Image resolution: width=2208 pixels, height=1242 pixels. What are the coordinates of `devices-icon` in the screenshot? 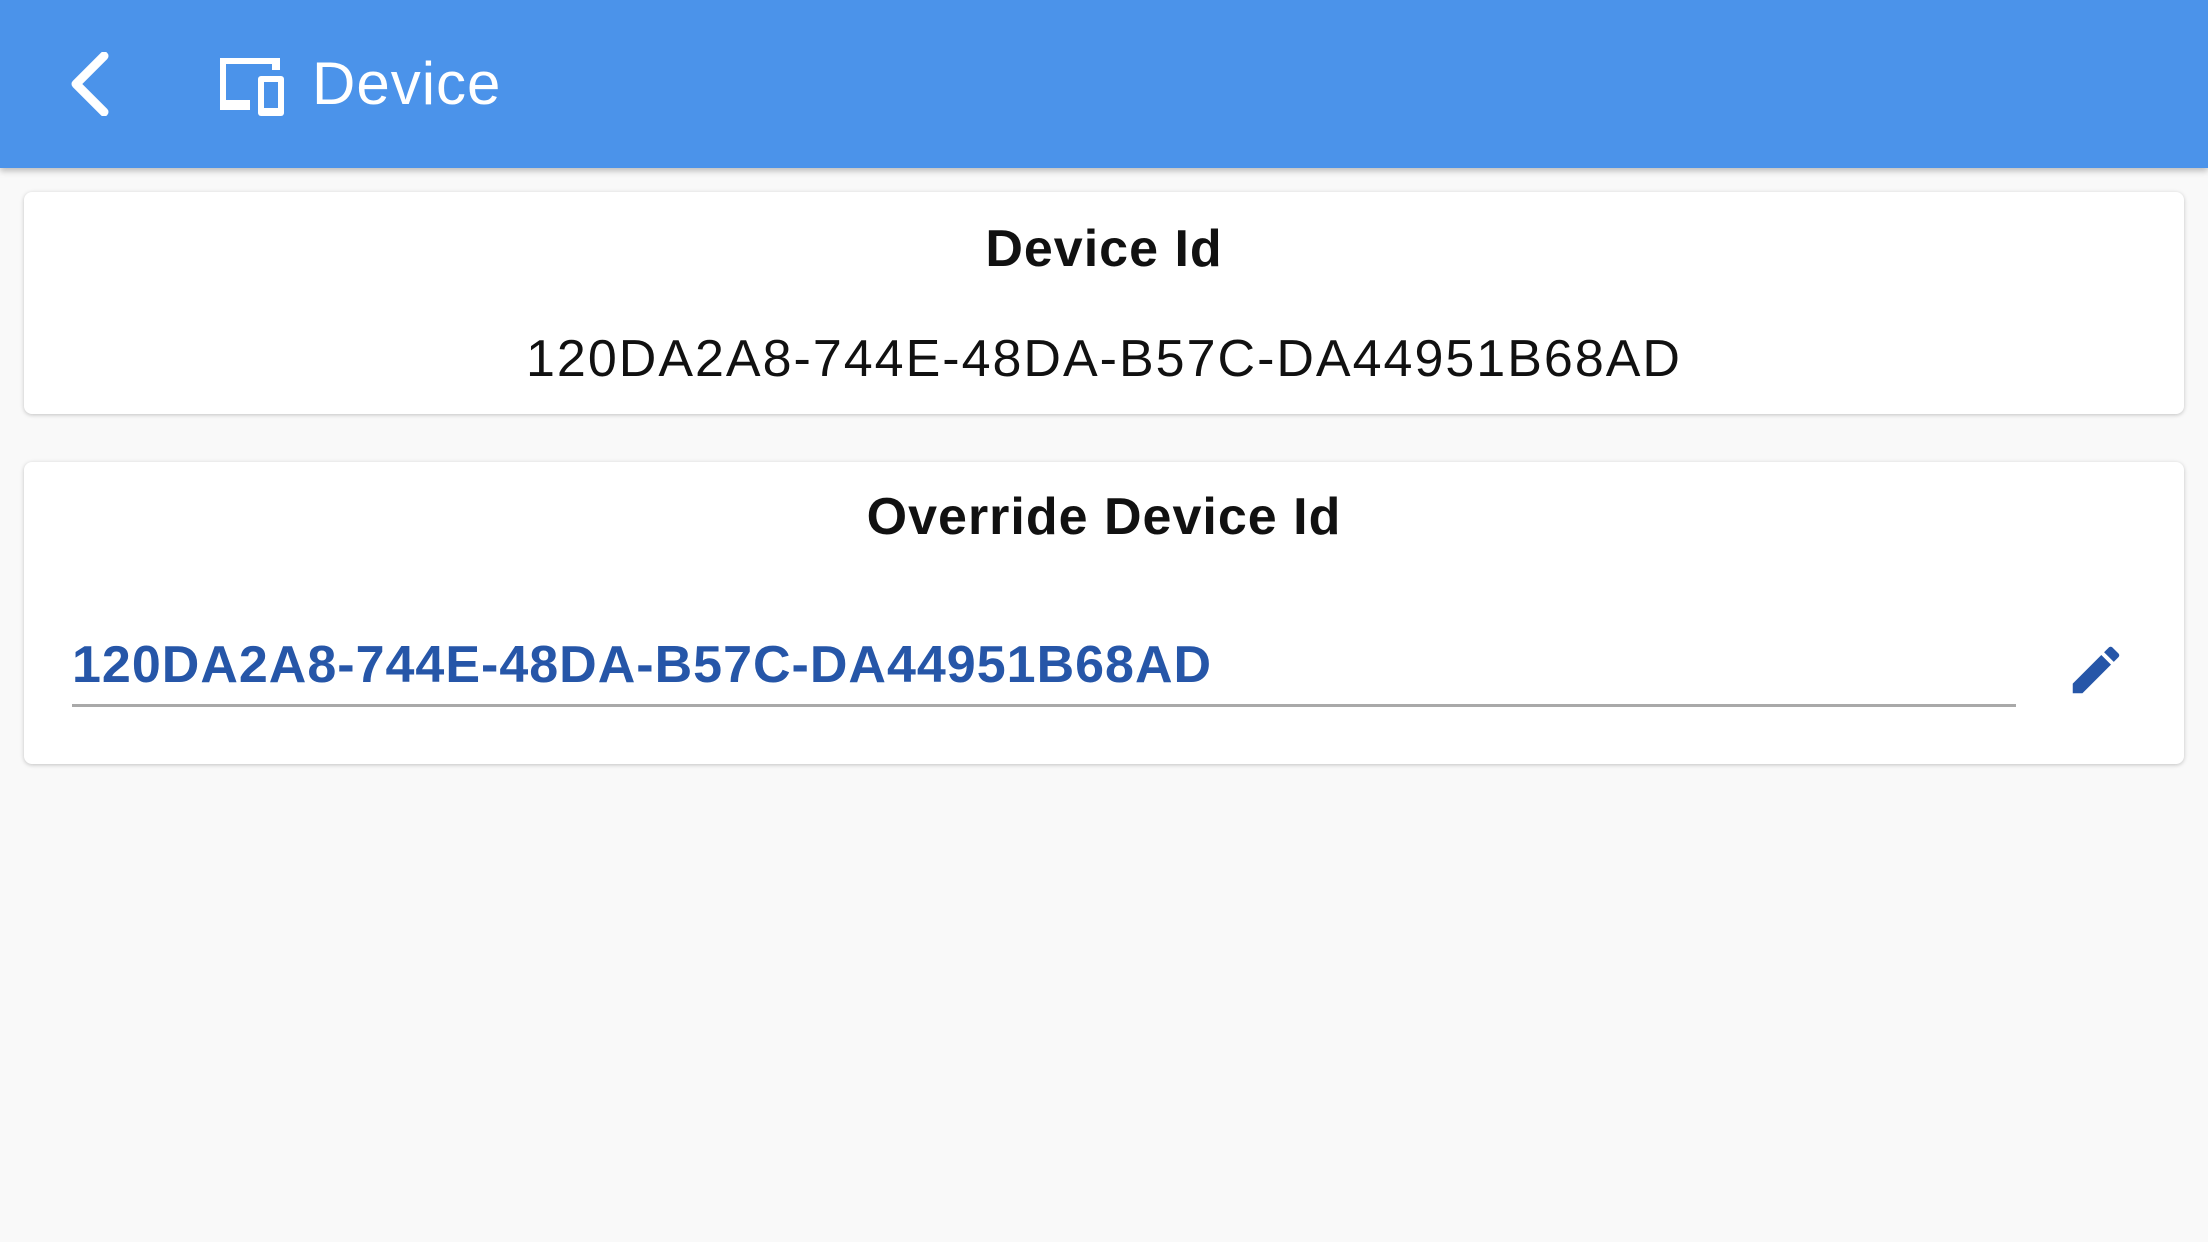 It's located at (252, 87).